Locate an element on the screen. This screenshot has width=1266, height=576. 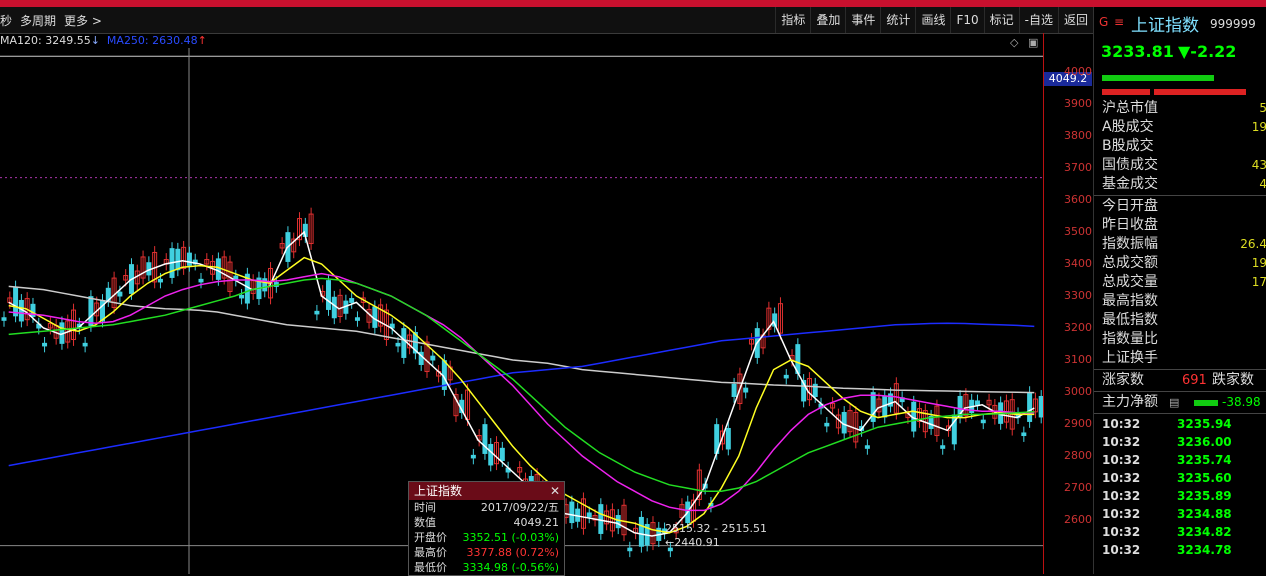
f10-button: F10 is located at coordinates (966, 20).